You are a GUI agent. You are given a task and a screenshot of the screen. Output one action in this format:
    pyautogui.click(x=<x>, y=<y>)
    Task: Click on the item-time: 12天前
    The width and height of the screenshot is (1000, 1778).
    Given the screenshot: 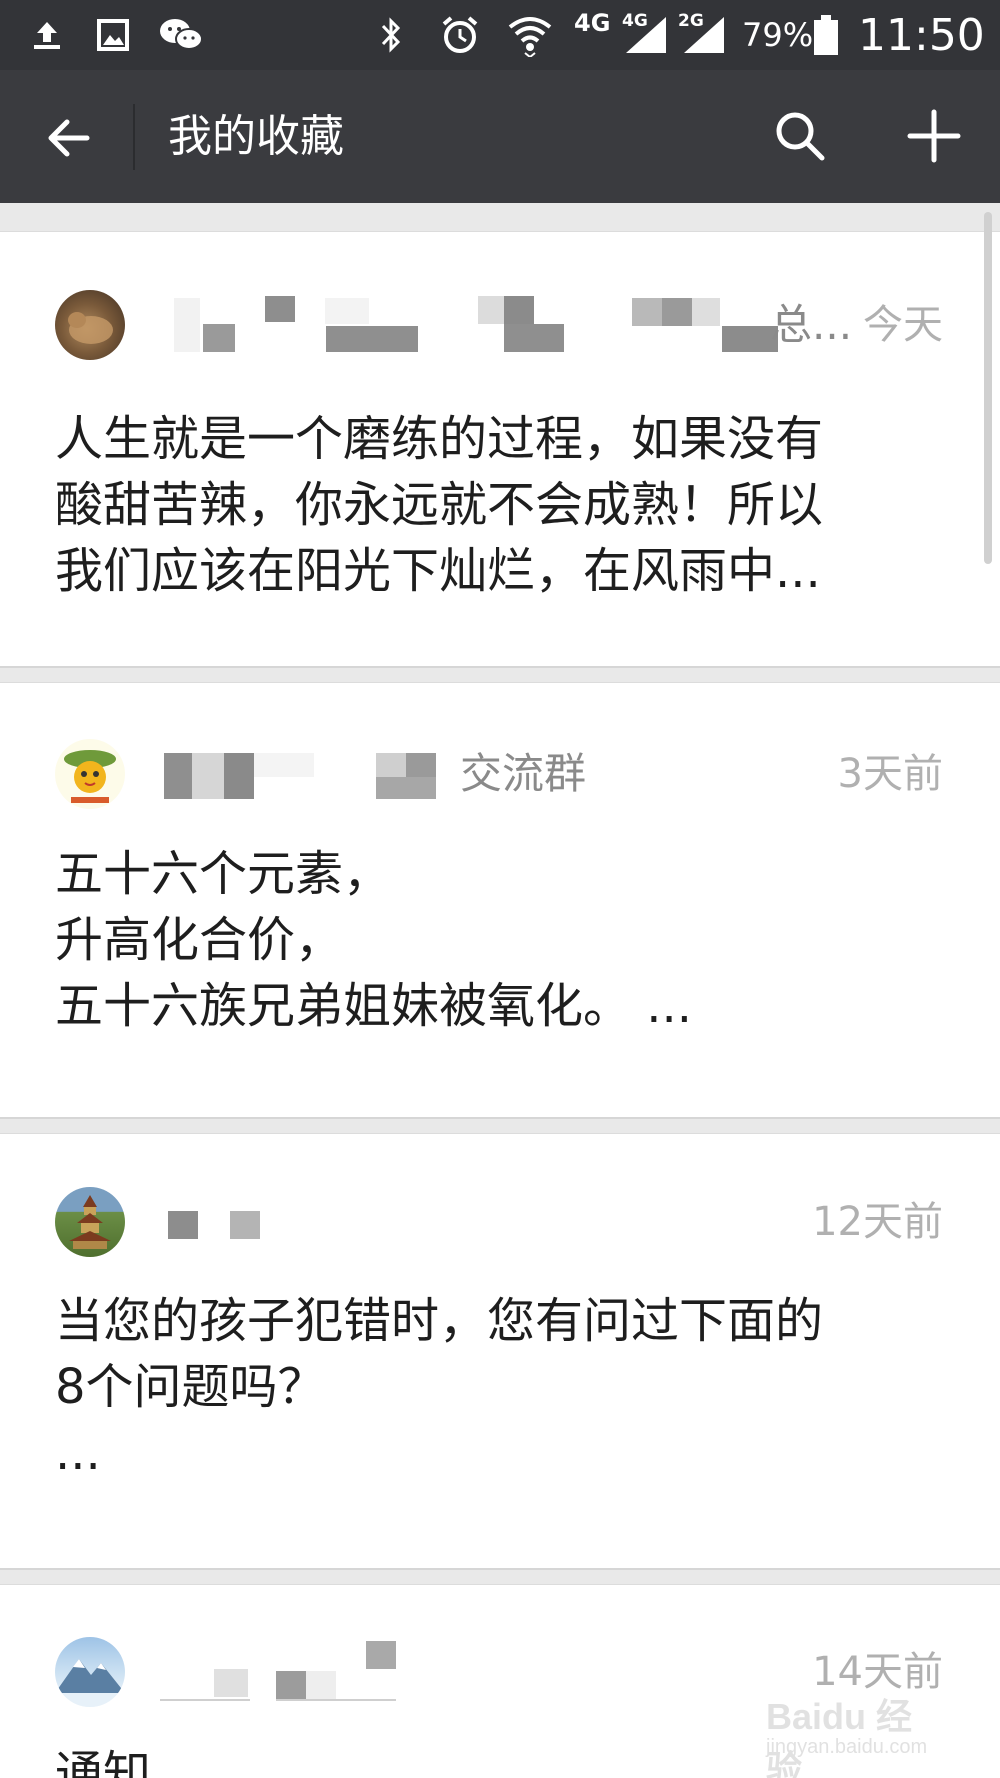 What is the action you would take?
    pyautogui.click(x=877, y=1222)
    